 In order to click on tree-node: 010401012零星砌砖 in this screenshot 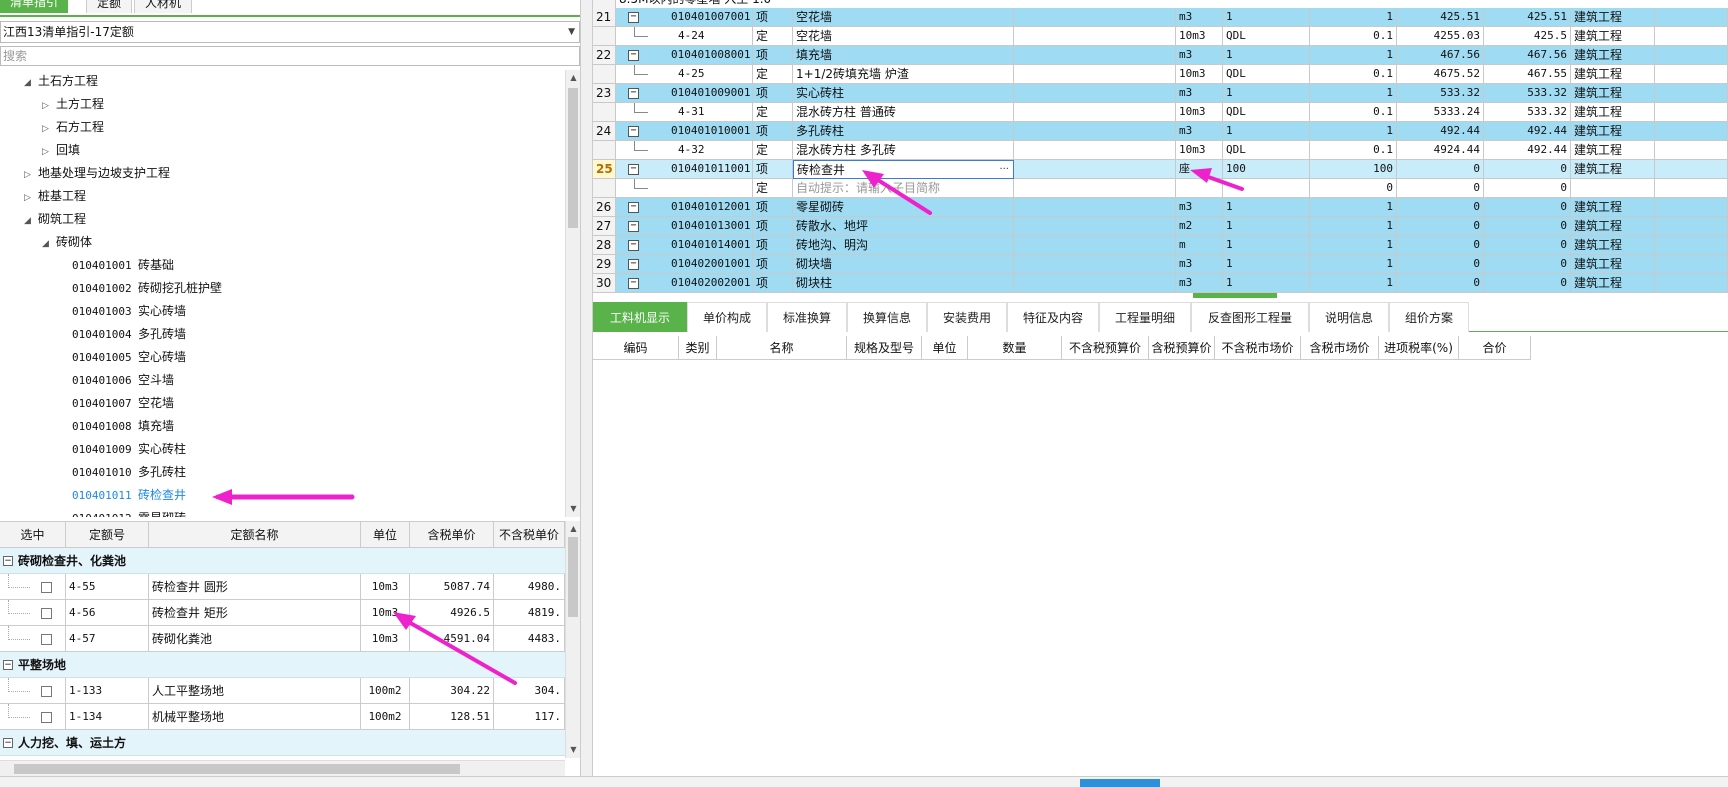, I will do `click(129, 512)`.